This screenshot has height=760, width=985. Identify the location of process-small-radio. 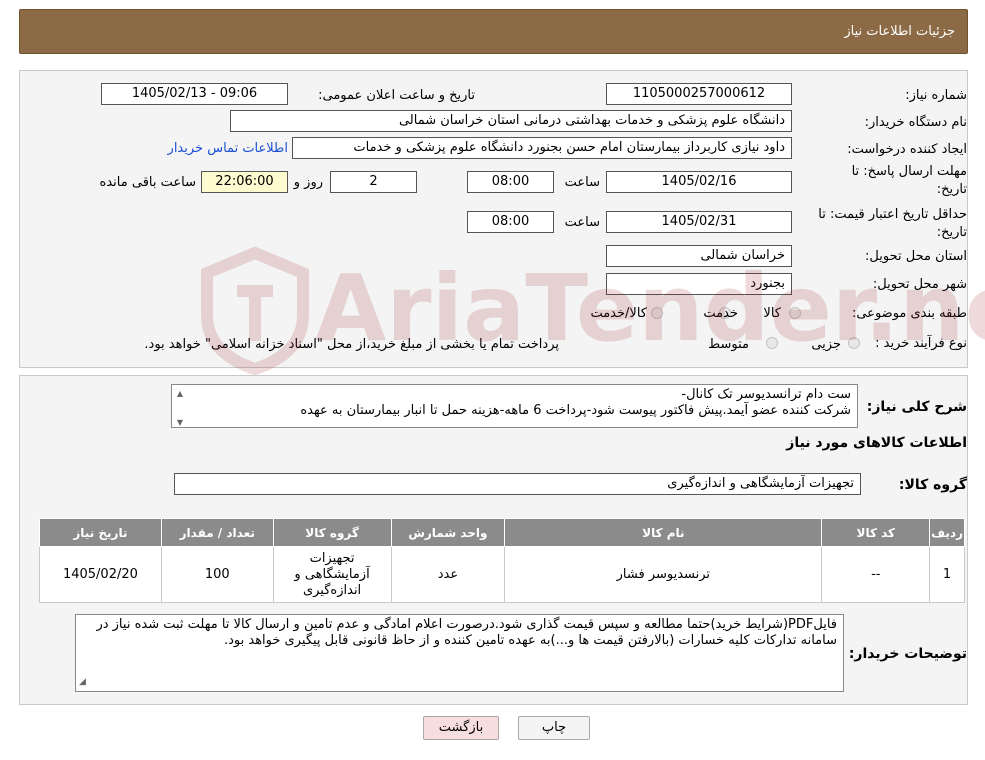
(854, 343).